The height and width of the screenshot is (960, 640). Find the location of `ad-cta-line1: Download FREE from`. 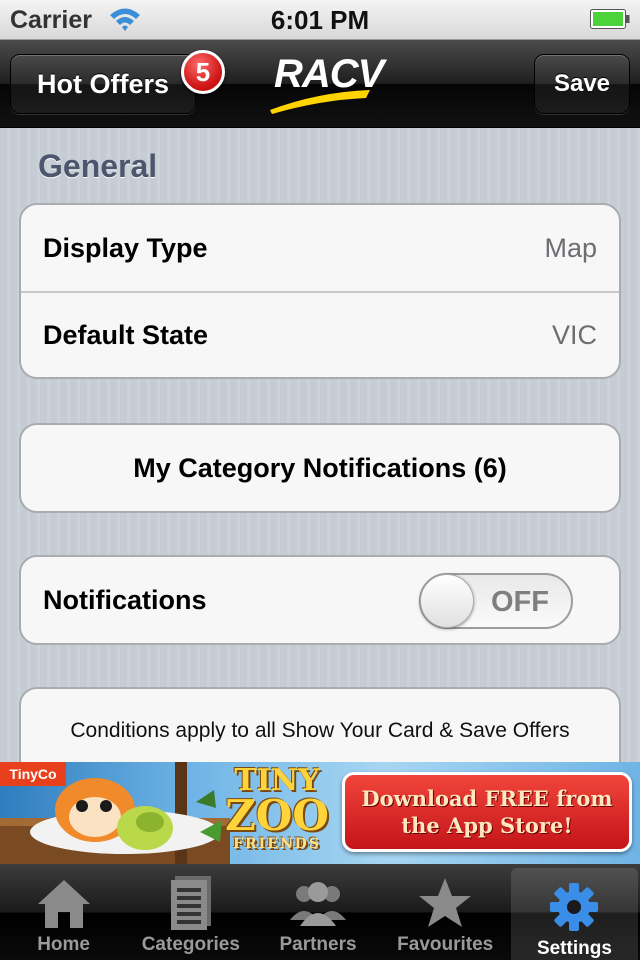

ad-cta-line1: Download FREE from is located at coordinates (487, 798).